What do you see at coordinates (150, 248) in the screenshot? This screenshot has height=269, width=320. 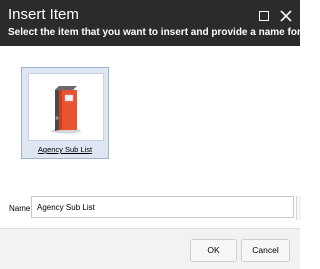 I see `dialog-footer: OK Cancel` at bounding box center [150, 248].